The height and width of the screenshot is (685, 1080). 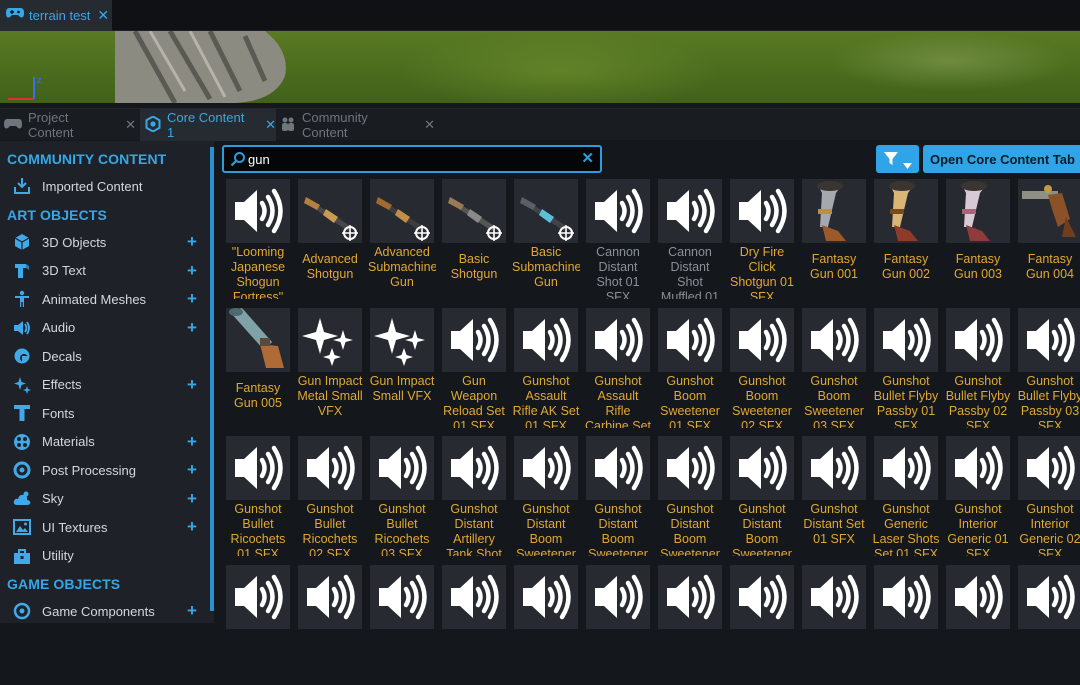 I want to click on sidebar-item-animated-meshes: Animated Meshes +, so click(x=105, y=299).